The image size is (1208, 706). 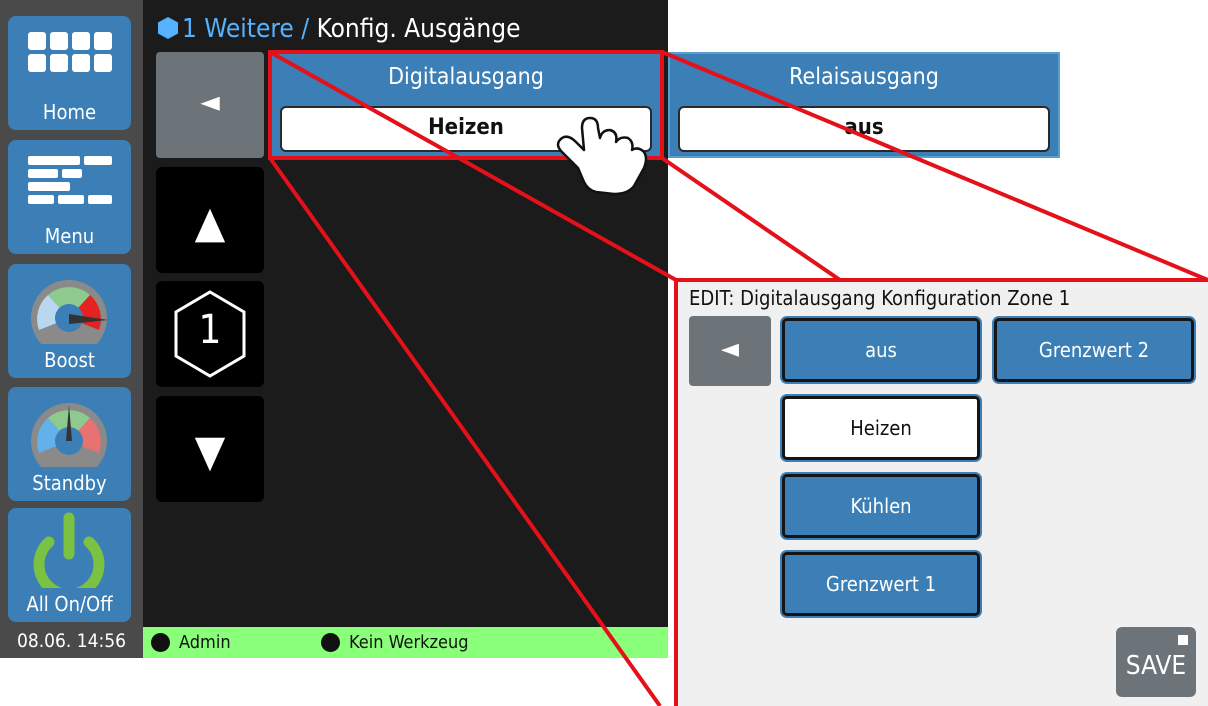 I want to click on pointing-hand-icon, so click(x=602, y=156).